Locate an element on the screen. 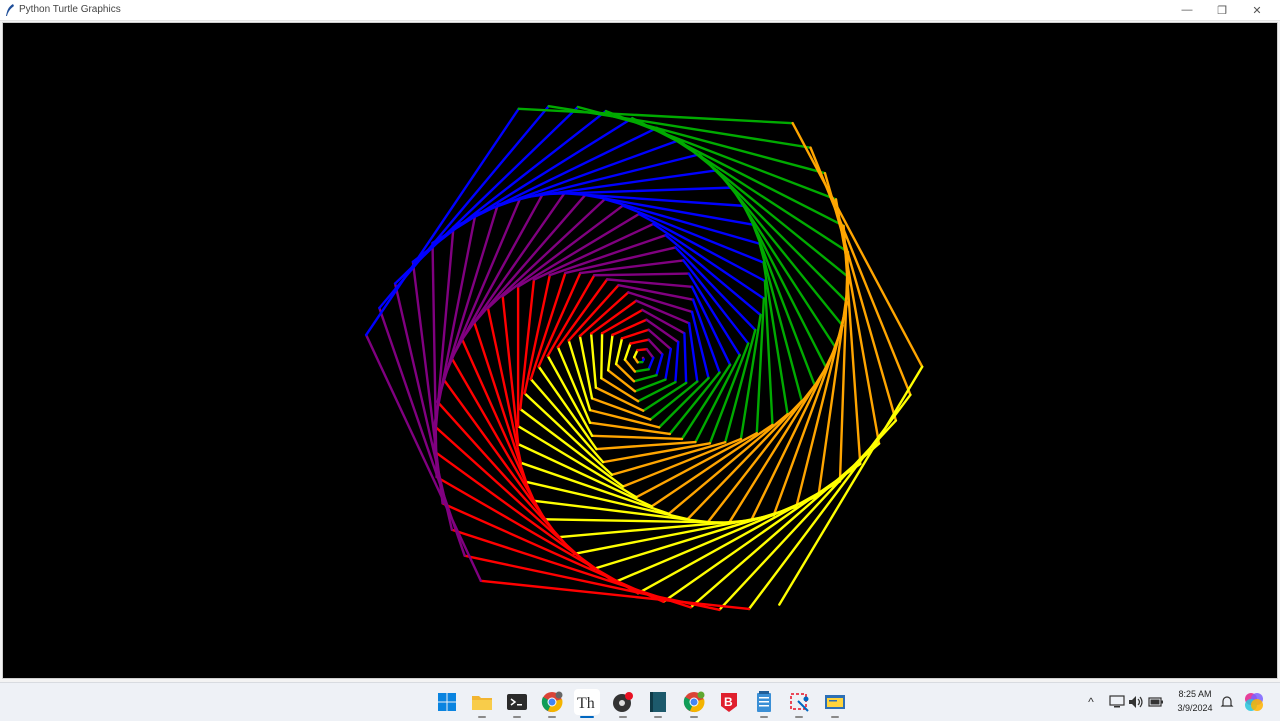 The width and height of the screenshot is (1280, 721). active-indicator is located at coordinates (587, 717).